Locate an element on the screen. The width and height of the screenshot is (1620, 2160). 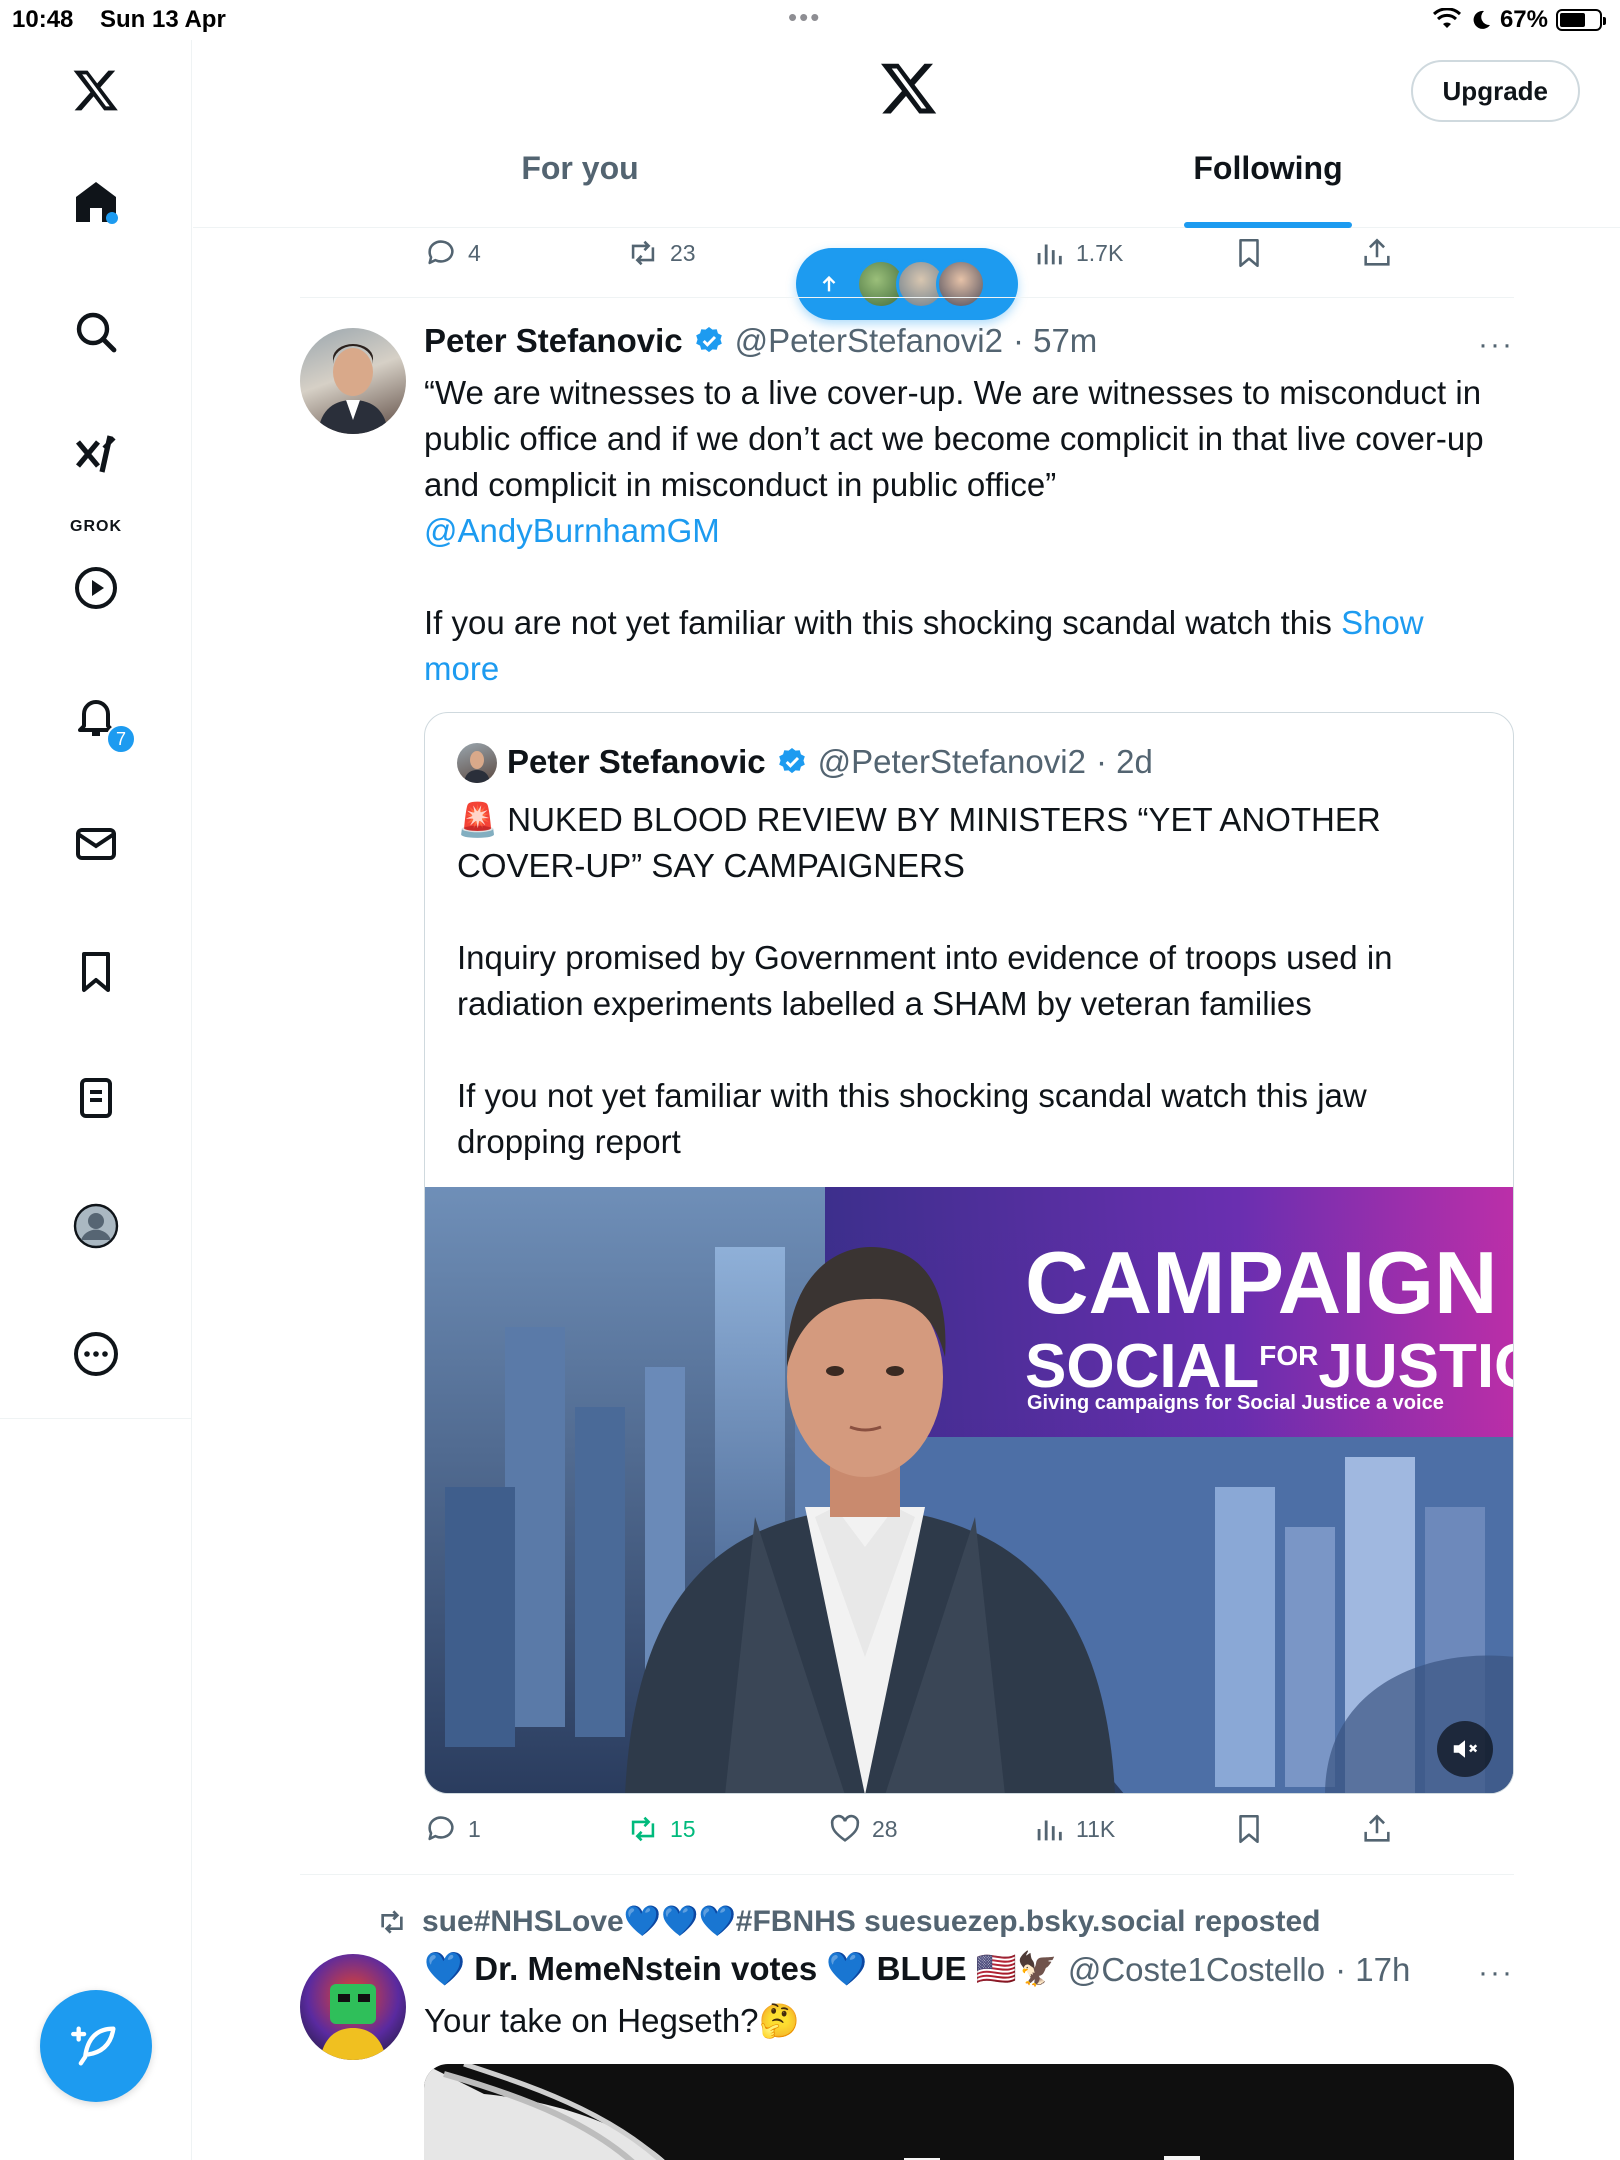
repost-button: 23 is located at coordinates (661, 253).